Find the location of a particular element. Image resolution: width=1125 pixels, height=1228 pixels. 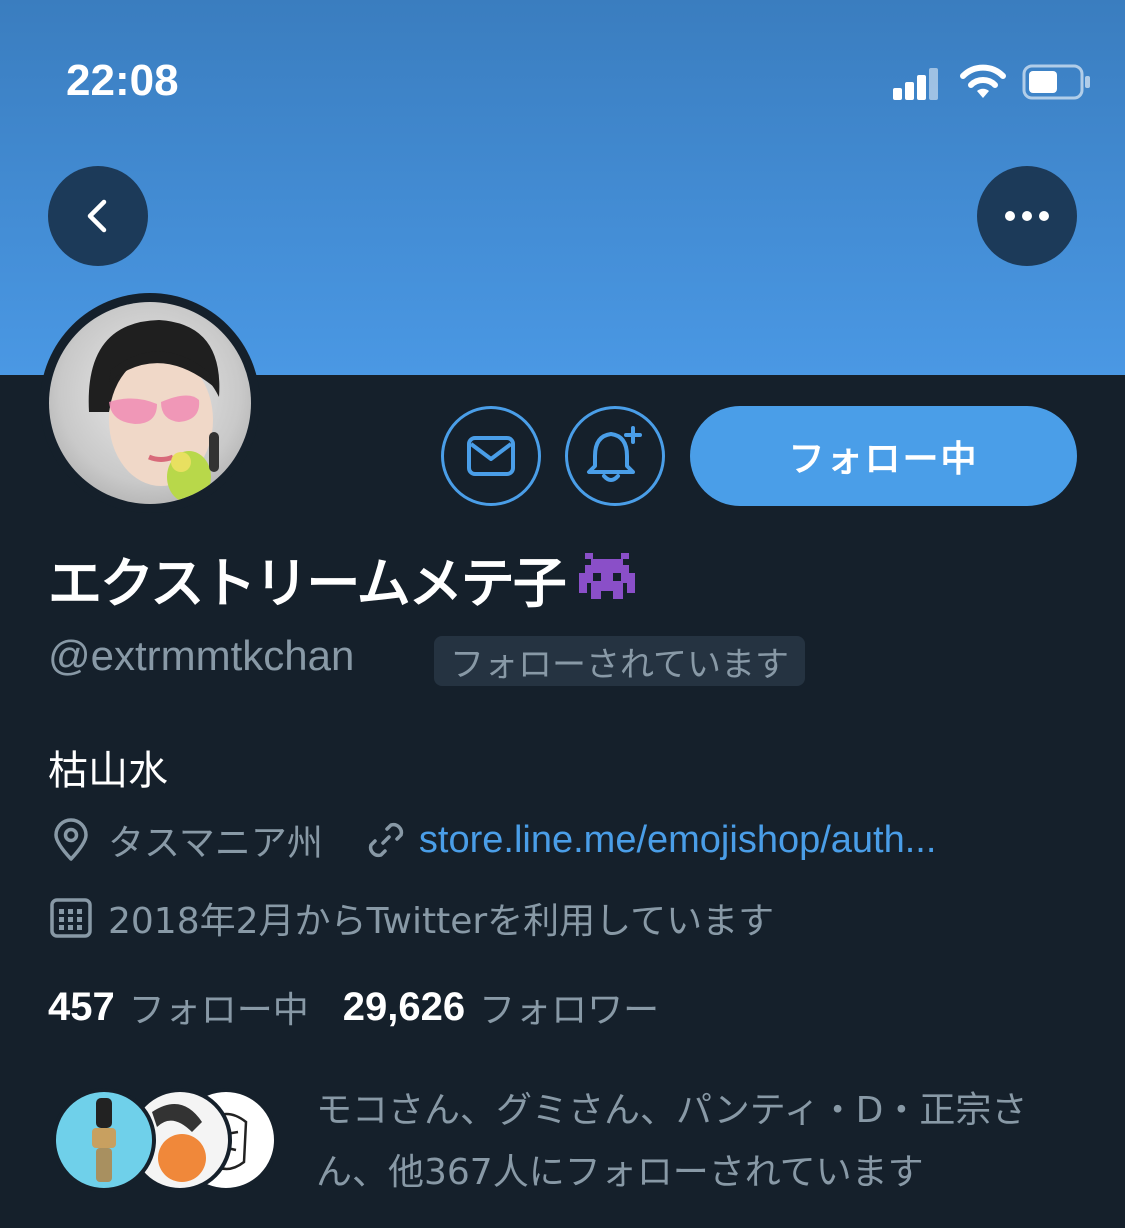

calendar-icon is located at coordinates (71, 918).